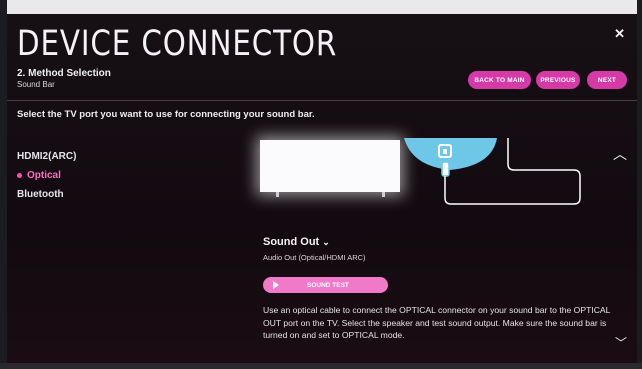 The height and width of the screenshot is (369, 642). I want to click on sound-test-label: SOUND TEST, so click(328, 285).